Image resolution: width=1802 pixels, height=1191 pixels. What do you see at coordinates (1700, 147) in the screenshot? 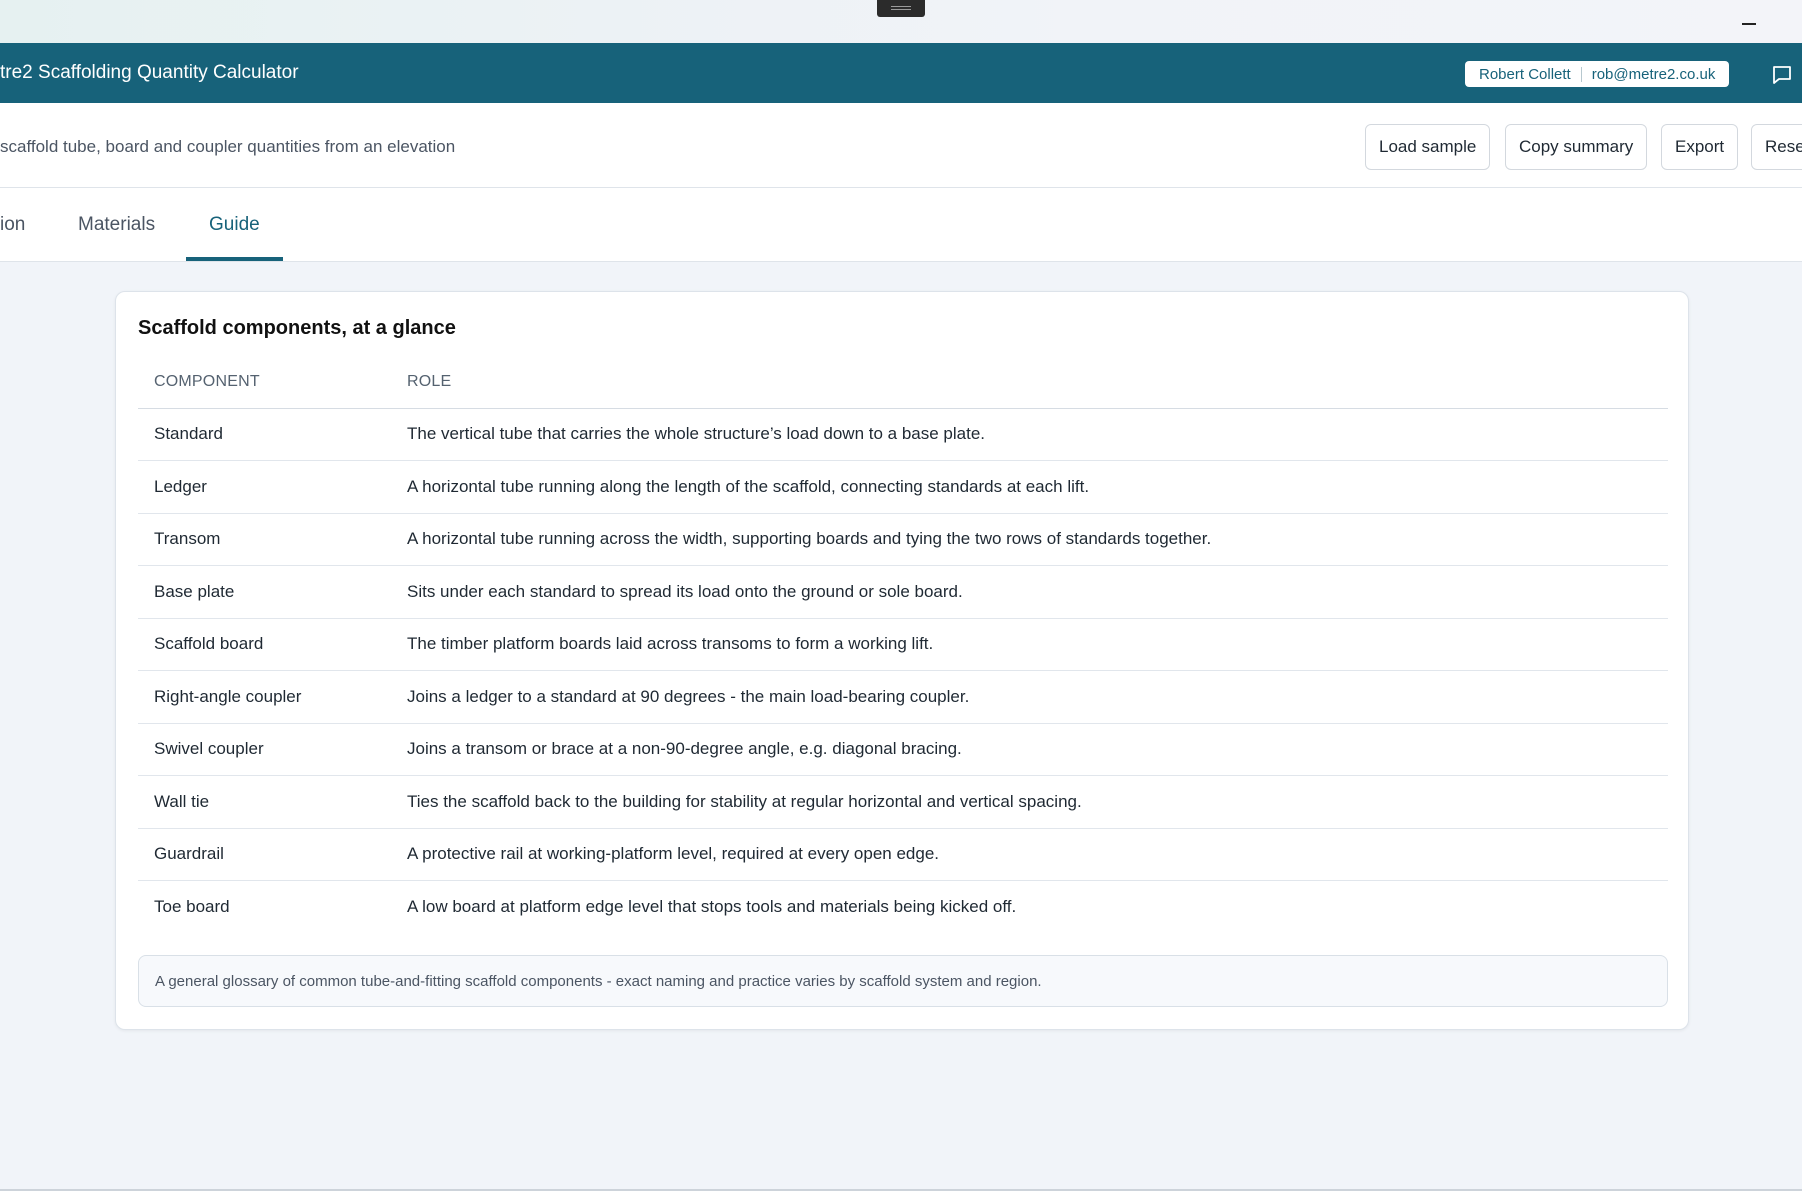
I see `export-button: Export` at bounding box center [1700, 147].